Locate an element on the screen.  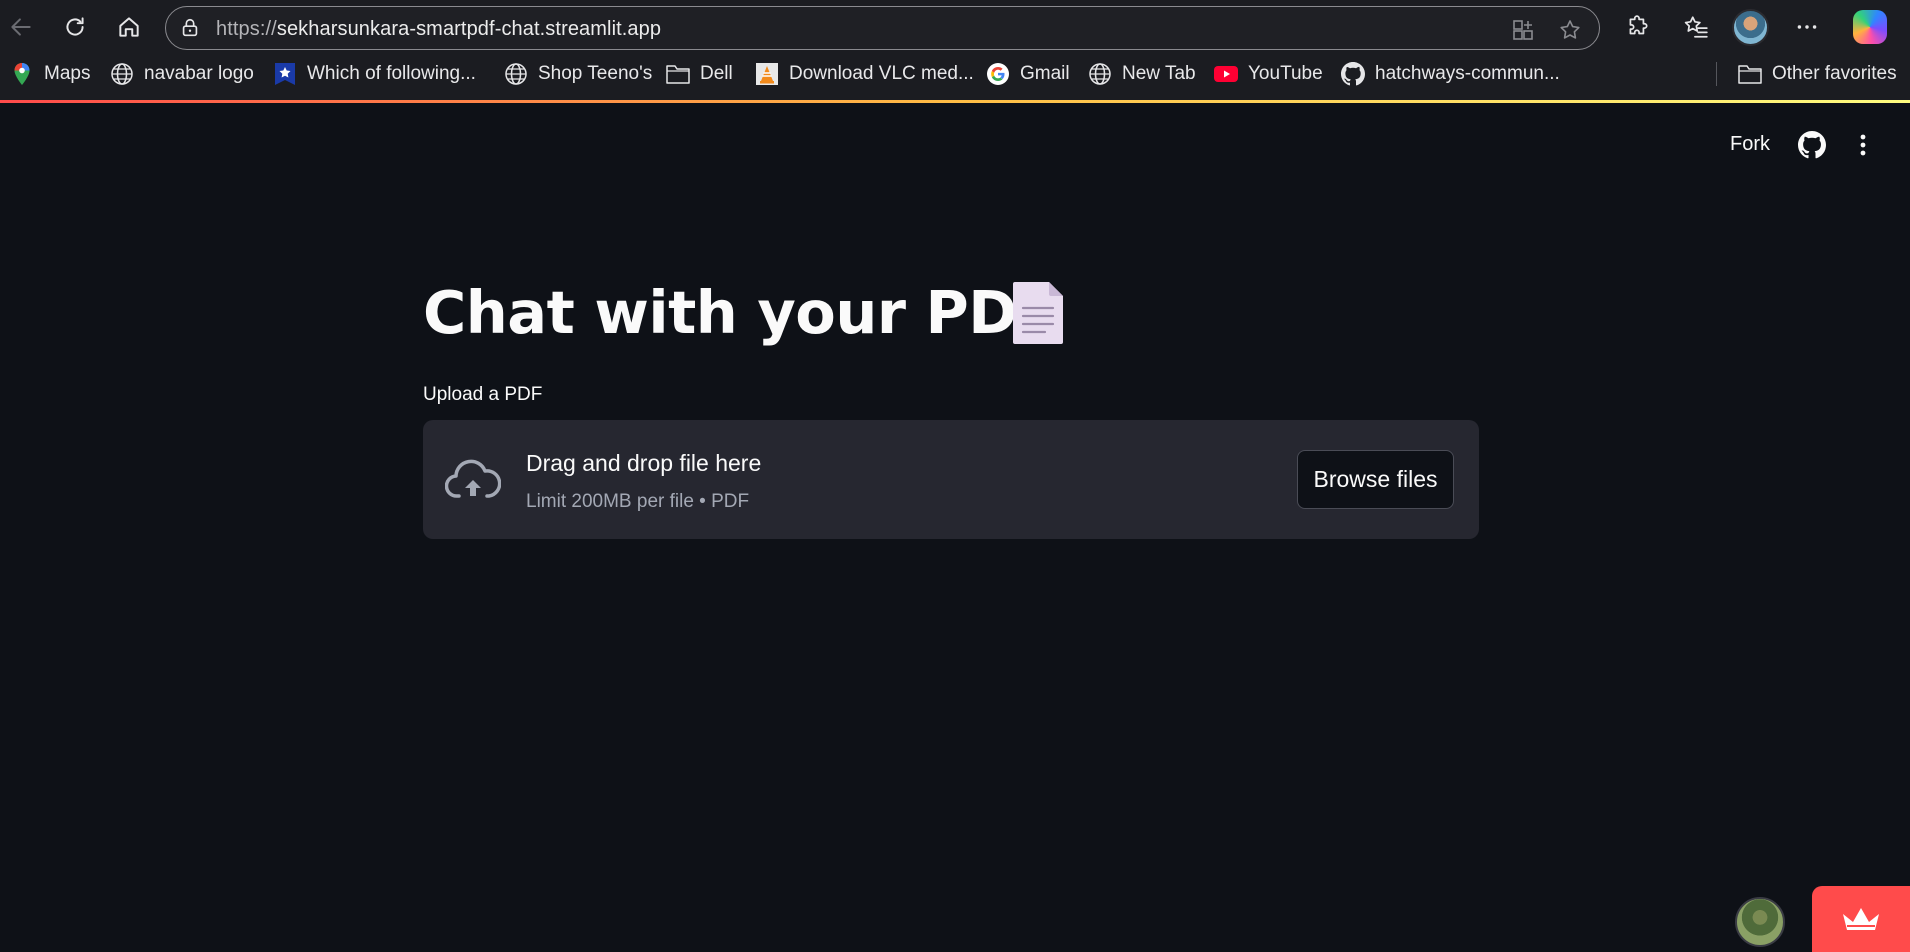
extensions-button is located at coordinates (1638, 27).